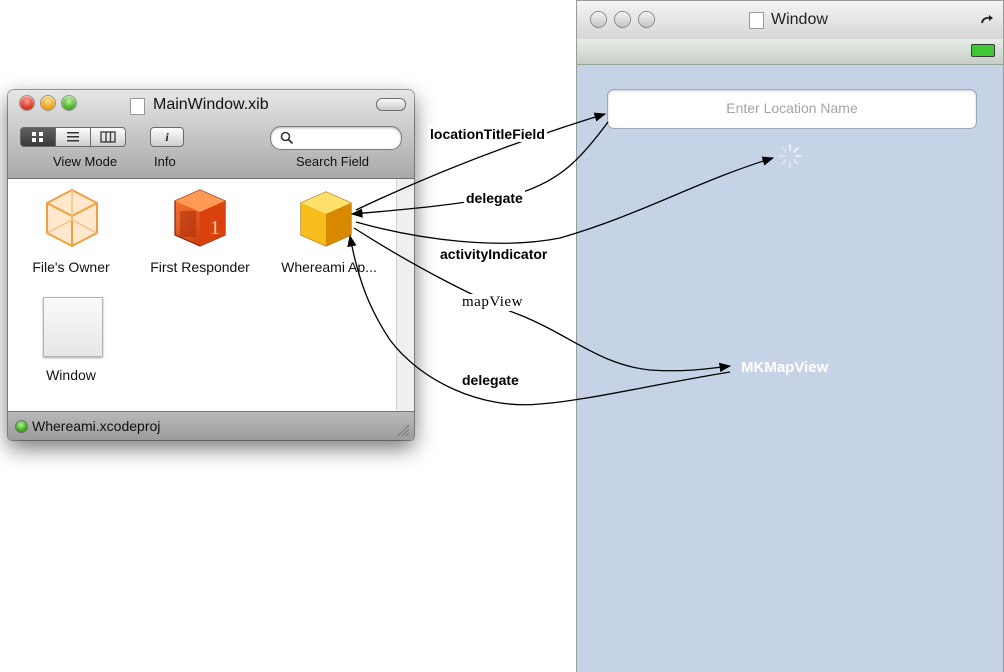 The width and height of the screenshot is (1004, 672). What do you see at coordinates (492, 302) in the screenshot?
I see `map-view-connection-label: mapView` at bounding box center [492, 302].